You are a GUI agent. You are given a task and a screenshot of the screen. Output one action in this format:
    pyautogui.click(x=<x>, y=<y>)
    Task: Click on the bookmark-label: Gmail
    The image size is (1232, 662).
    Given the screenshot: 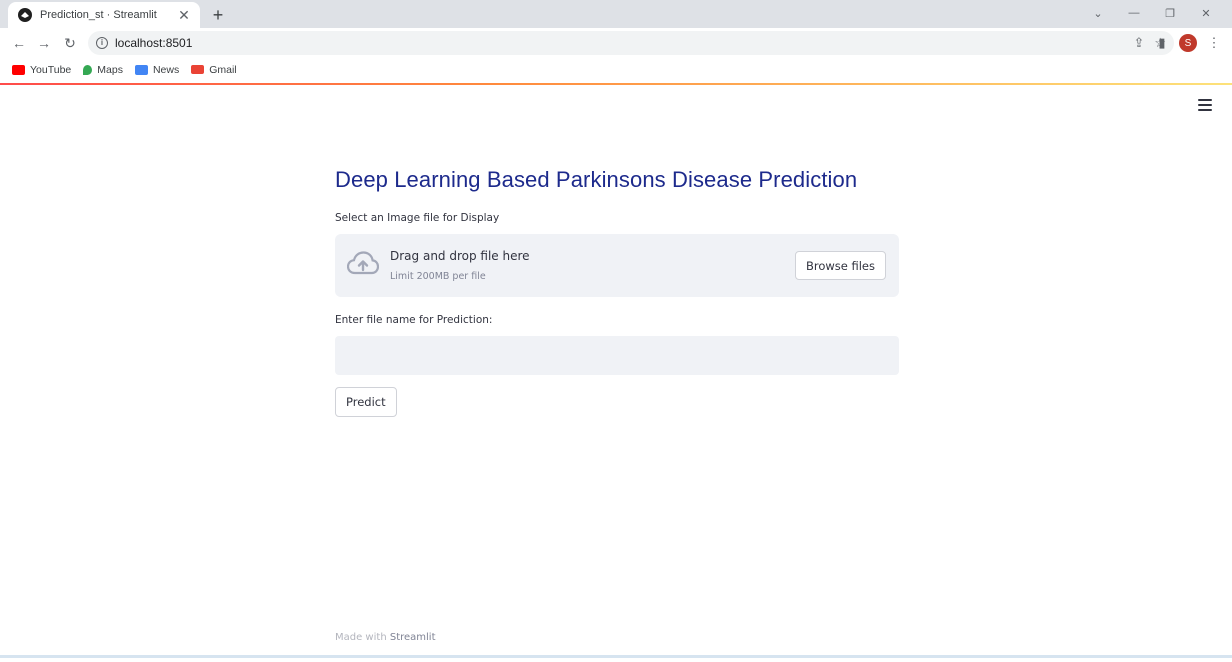 What is the action you would take?
    pyautogui.click(x=223, y=69)
    